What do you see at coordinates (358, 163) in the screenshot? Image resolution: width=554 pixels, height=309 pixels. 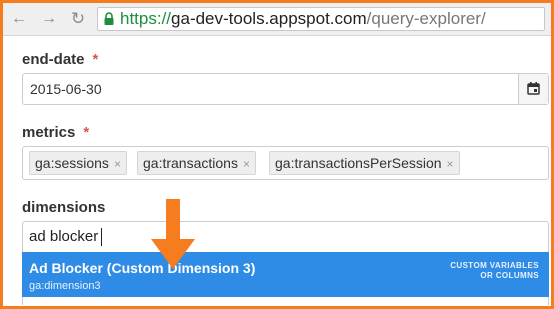 I see `metric-tag-label: ga:transactionsPerSession` at bounding box center [358, 163].